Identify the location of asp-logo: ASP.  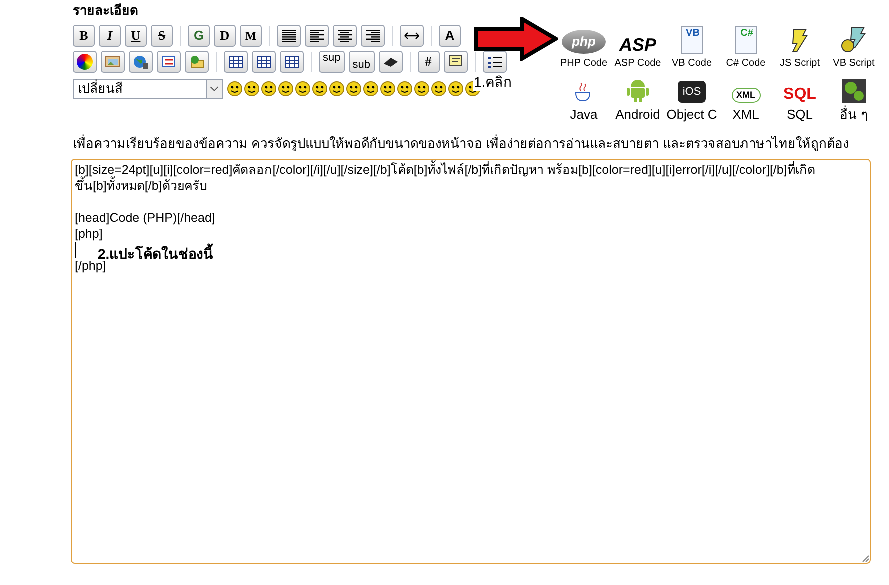
(637, 45).